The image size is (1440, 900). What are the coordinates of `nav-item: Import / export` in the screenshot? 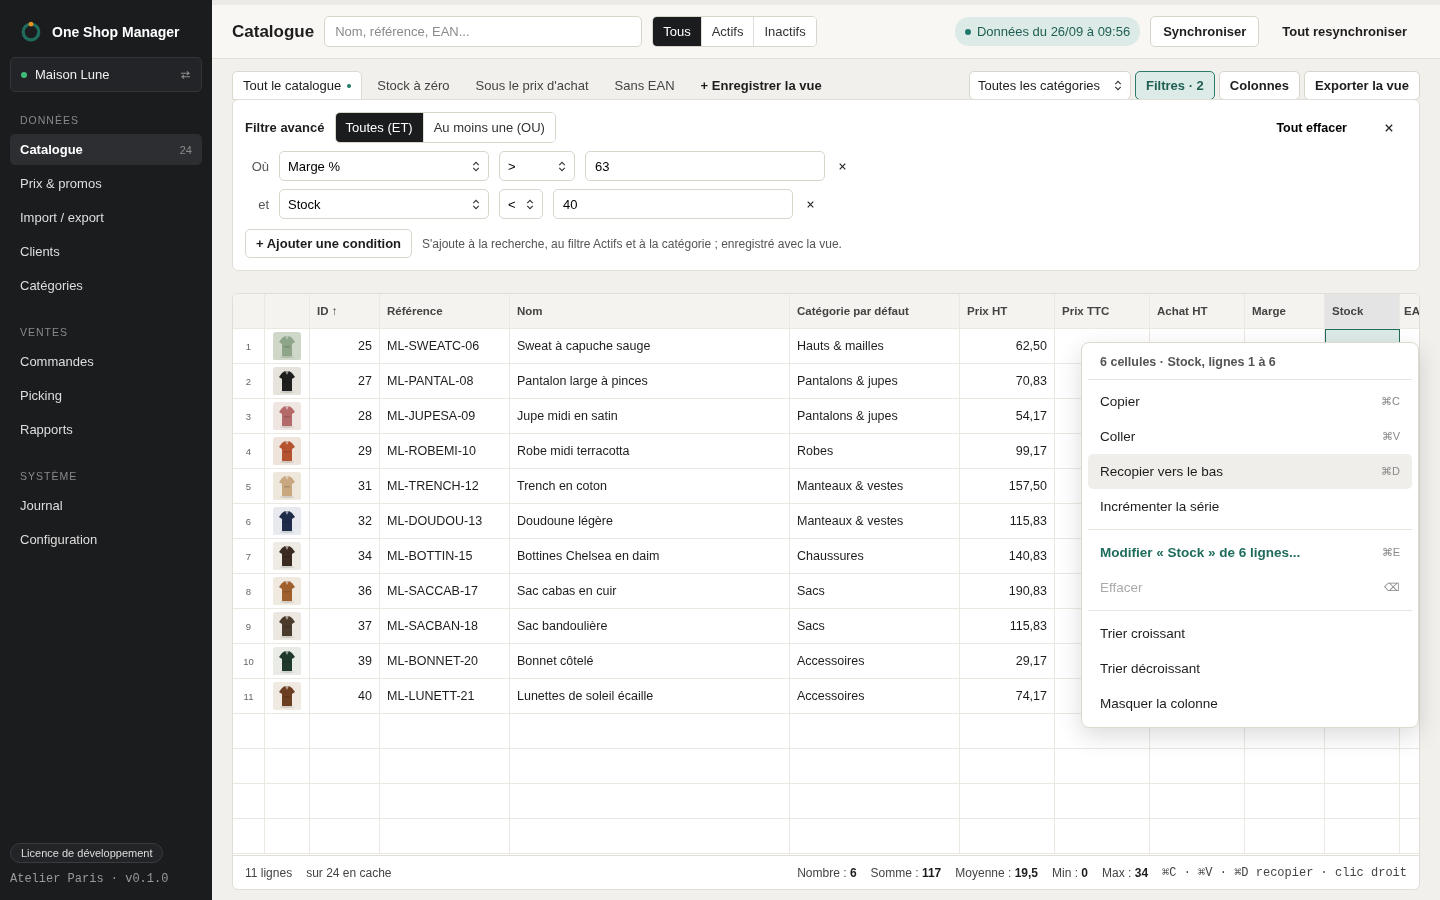 It's located at (106, 217).